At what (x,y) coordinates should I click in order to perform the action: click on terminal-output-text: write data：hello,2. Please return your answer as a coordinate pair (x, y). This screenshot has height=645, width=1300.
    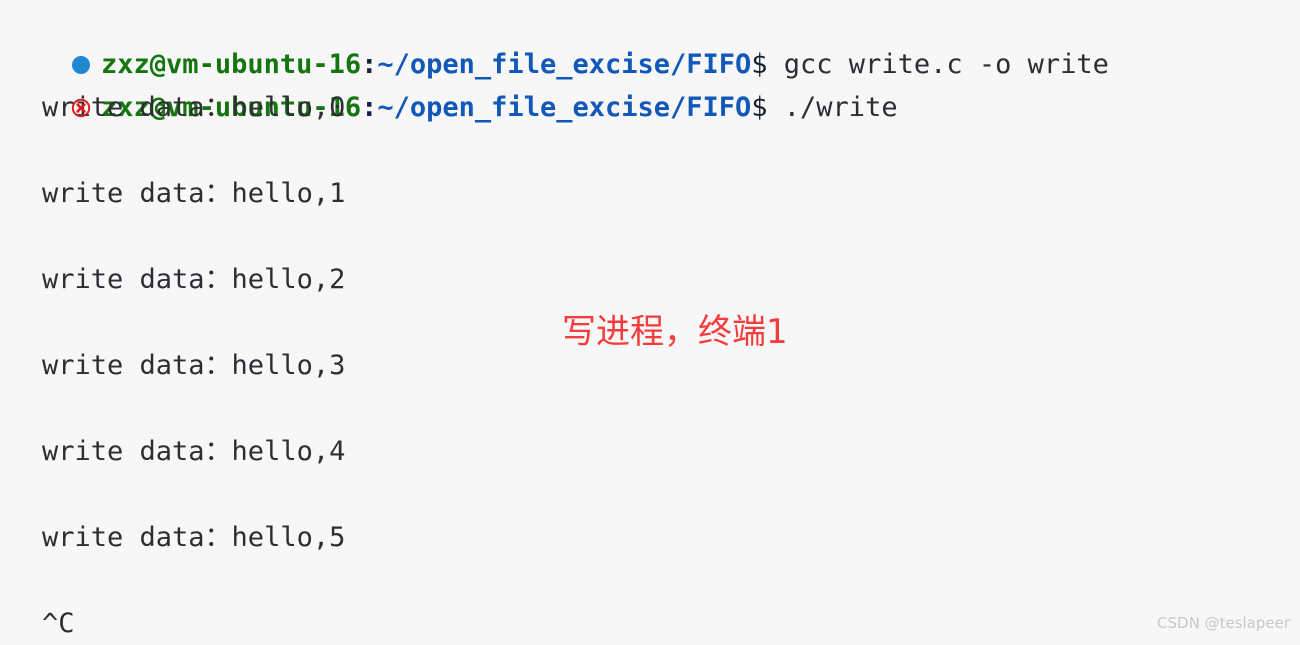
    Looking at the image, I should click on (194, 279).